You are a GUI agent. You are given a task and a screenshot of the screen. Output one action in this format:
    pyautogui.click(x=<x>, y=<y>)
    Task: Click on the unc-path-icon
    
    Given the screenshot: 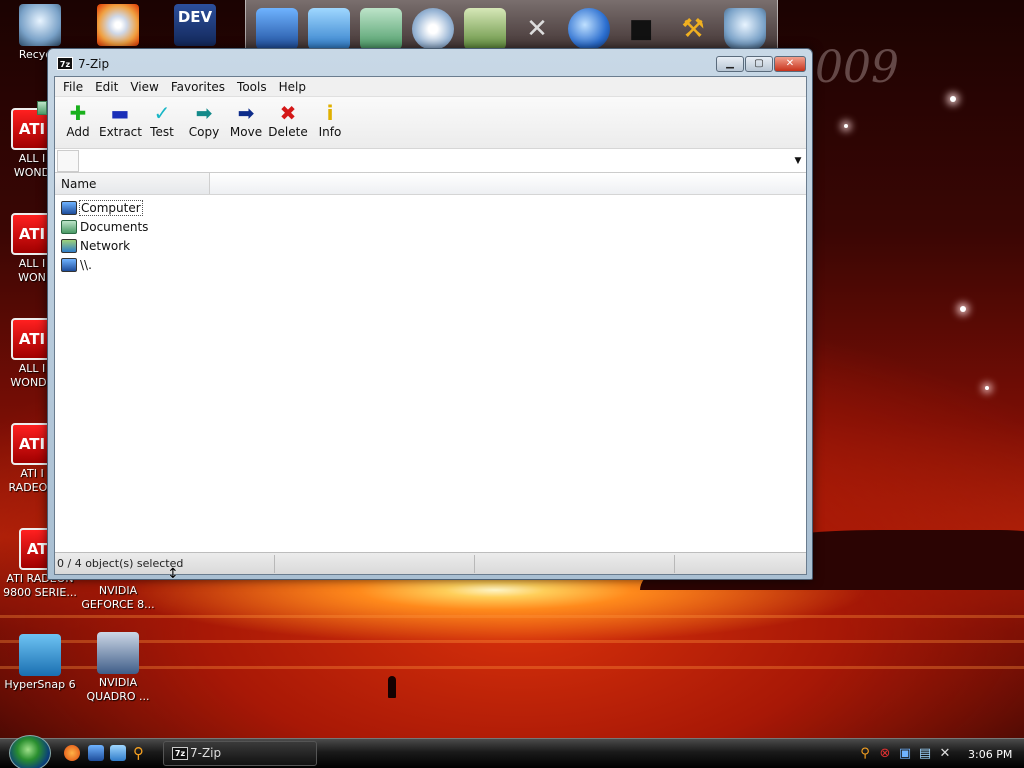 What is the action you would take?
    pyautogui.click(x=69, y=264)
    